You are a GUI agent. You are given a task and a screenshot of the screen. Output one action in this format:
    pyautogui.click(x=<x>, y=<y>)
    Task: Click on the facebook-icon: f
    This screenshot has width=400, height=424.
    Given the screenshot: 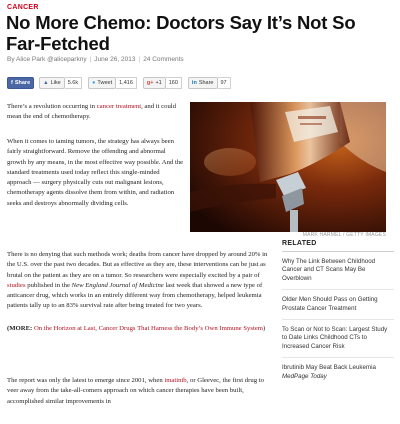 What is the action you would take?
    pyautogui.click(x=12, y=82)
    